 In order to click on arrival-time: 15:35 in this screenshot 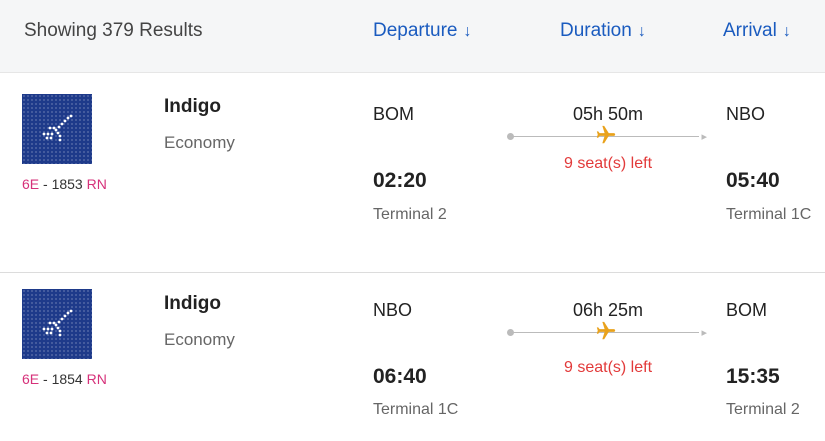, I will do `click(753, 376)`.